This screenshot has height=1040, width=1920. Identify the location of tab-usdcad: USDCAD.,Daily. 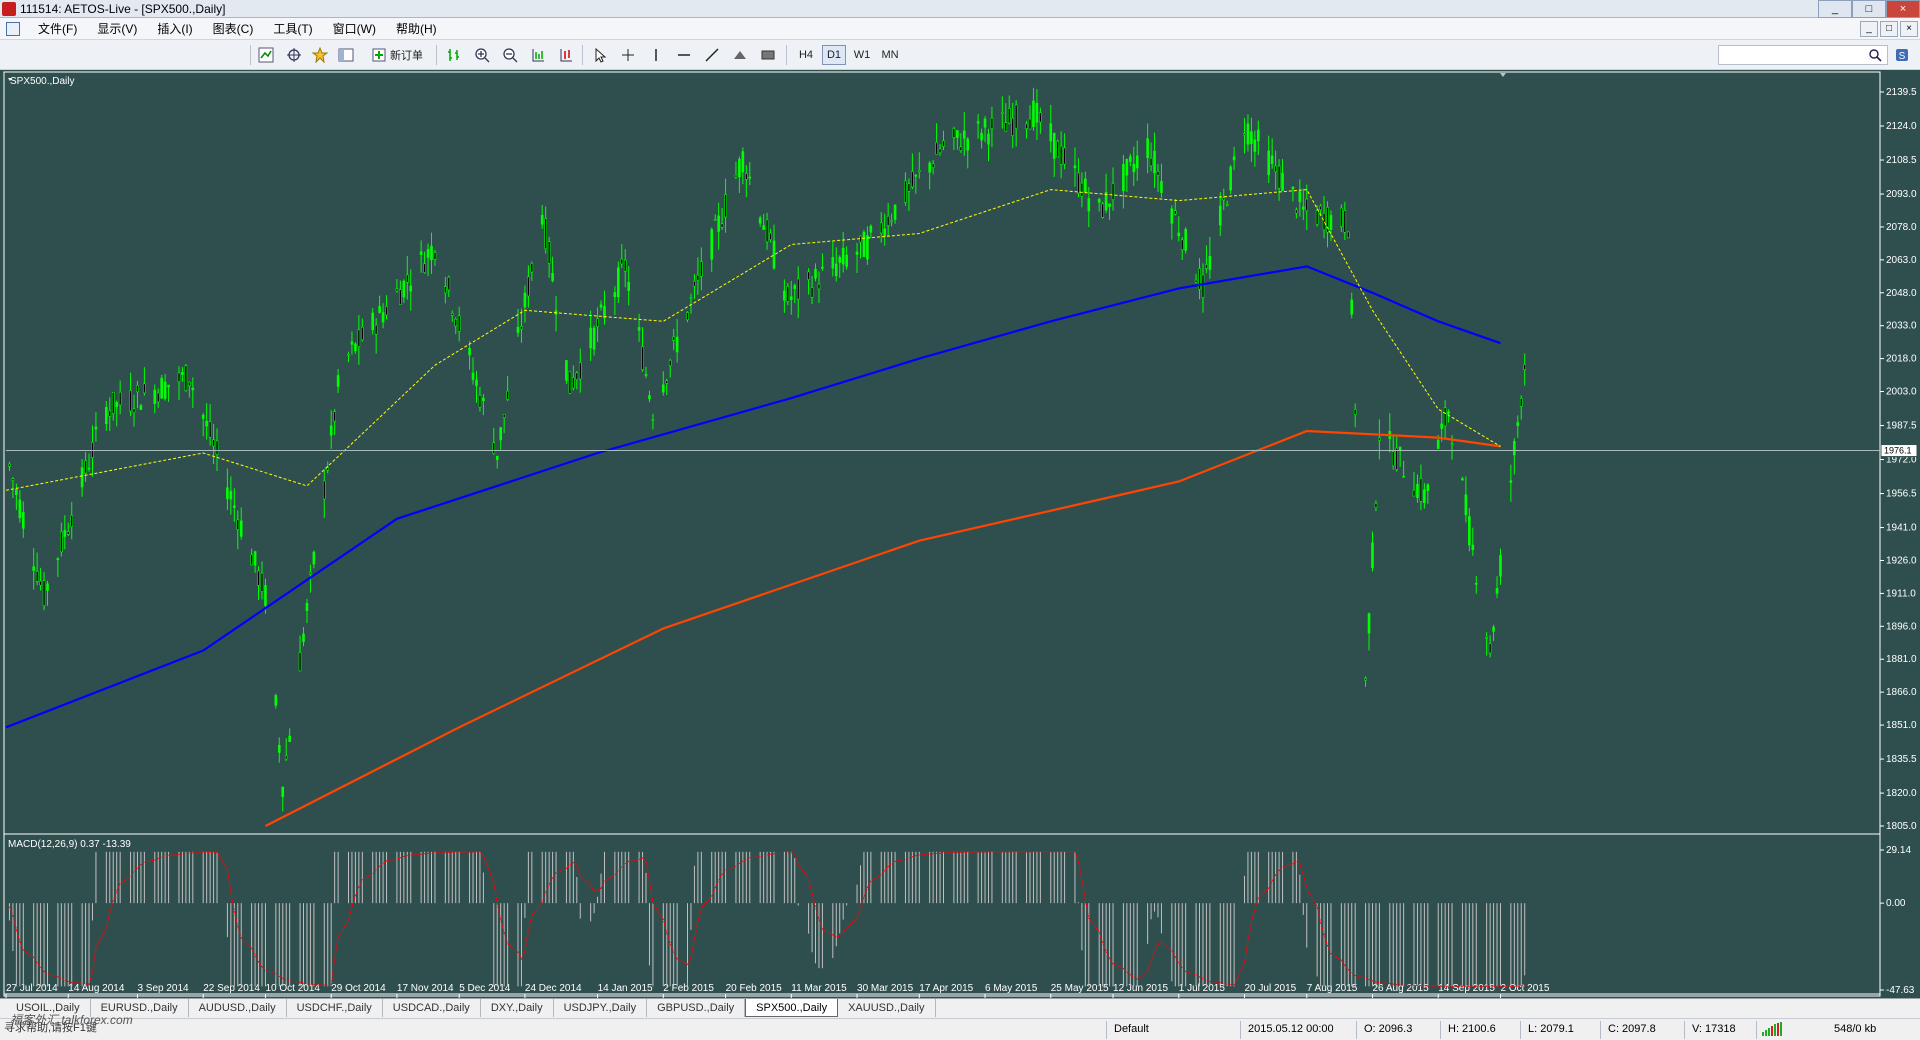
(432, 1008).